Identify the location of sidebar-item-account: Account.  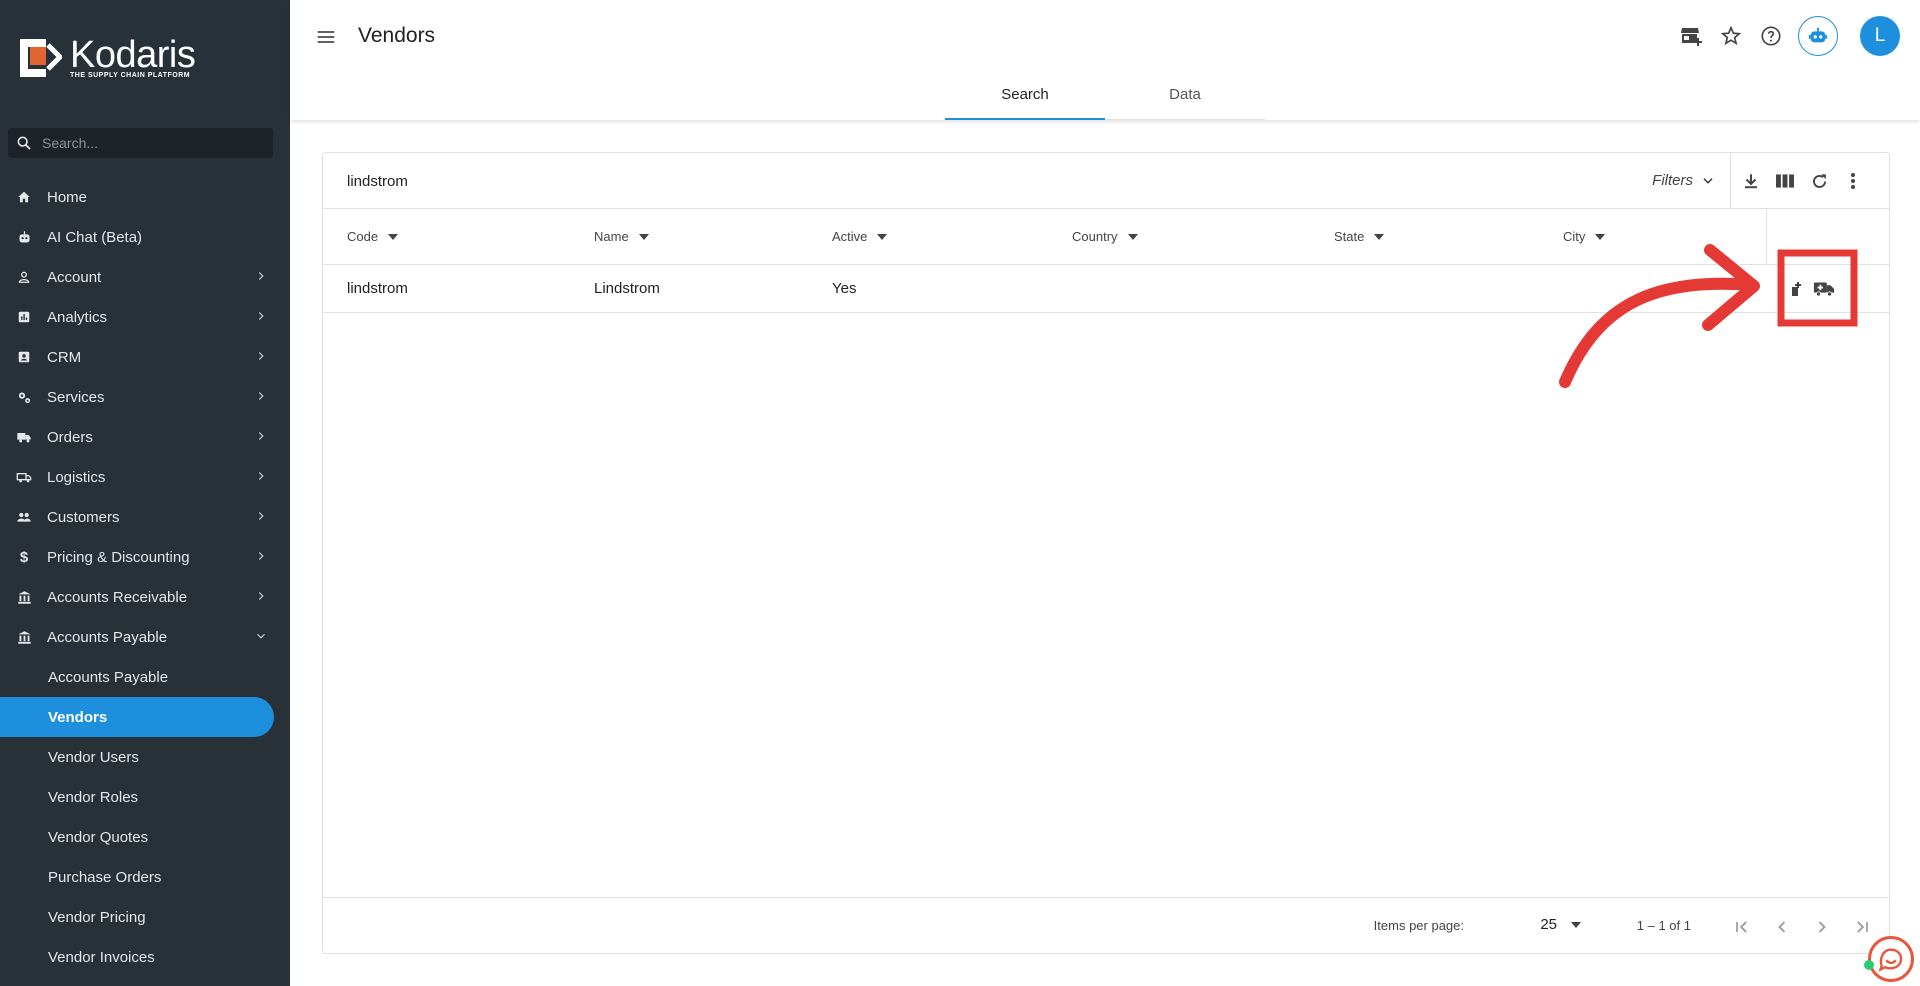
(145, 277).